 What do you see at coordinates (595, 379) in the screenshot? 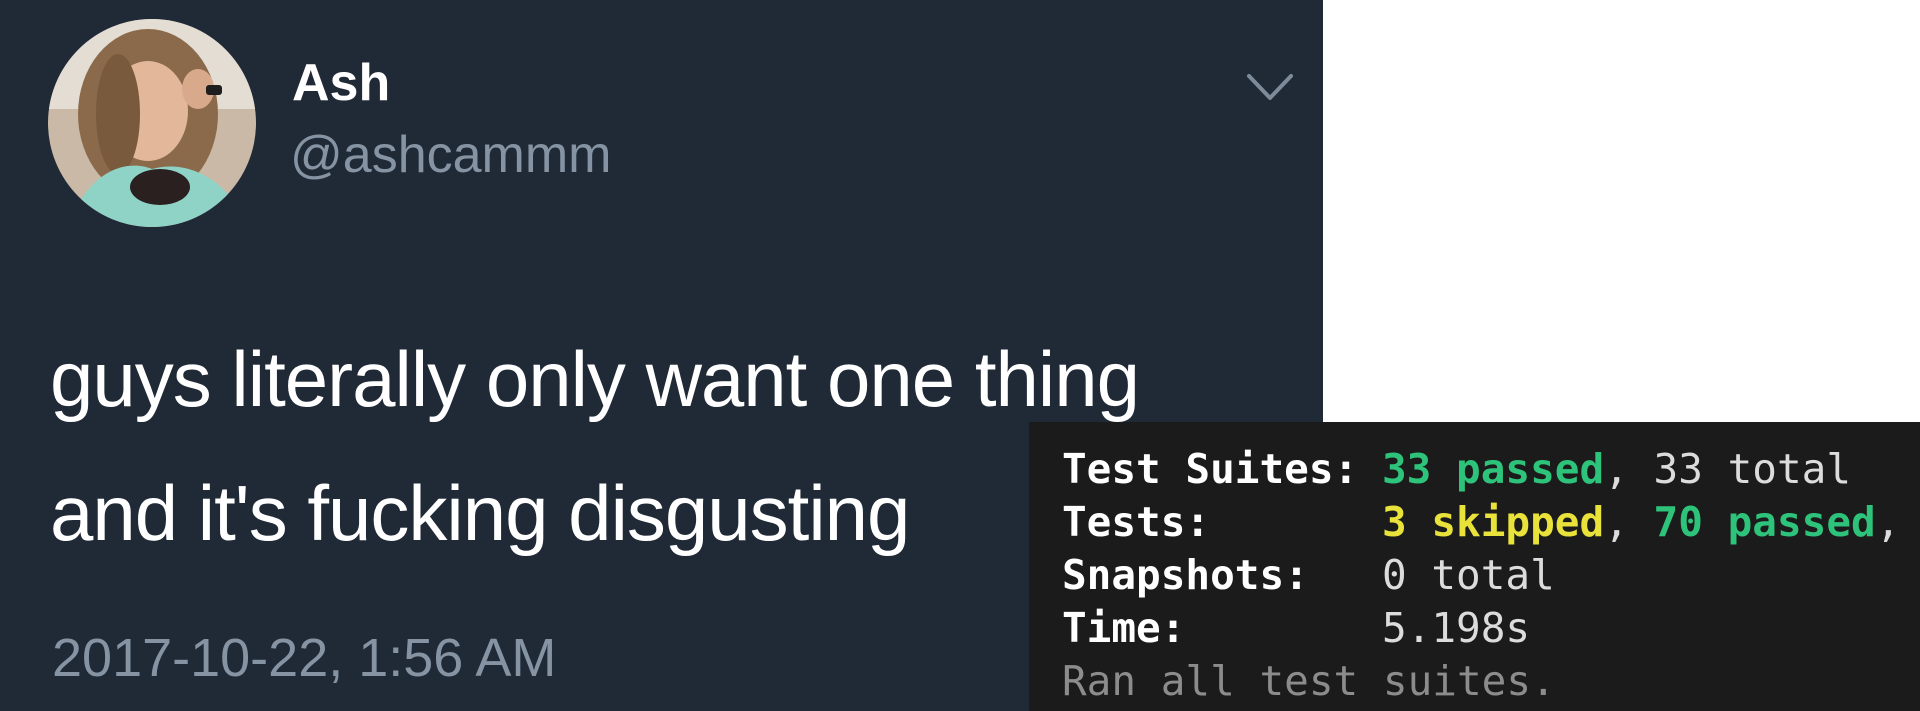
I see `tweet-text-line-1: guys literally only want one thing` at bounding box center [595, 379].